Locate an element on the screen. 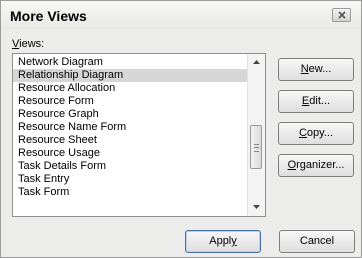 Image resolution: width=362 pixels, height=258 pixels. scroll-up-button is located at coordinates (256, 62).